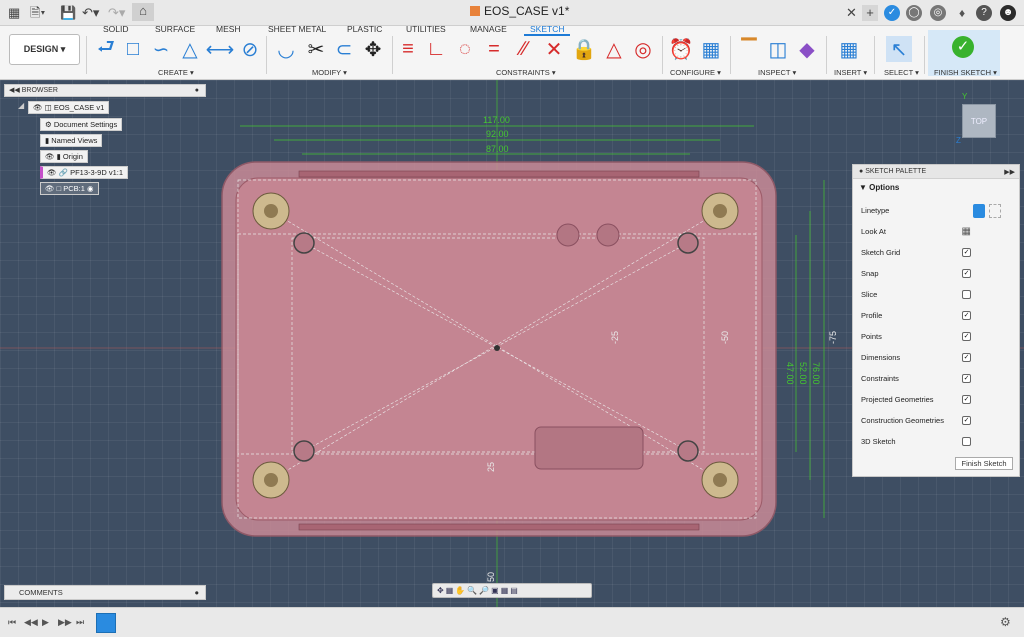 The width and height of the screenshot is (1024, 637). What do you see at coordinates (506, 590) in the screenshot?
I see `grid-settings-icon: ▦` at bounding box center [506, 590].